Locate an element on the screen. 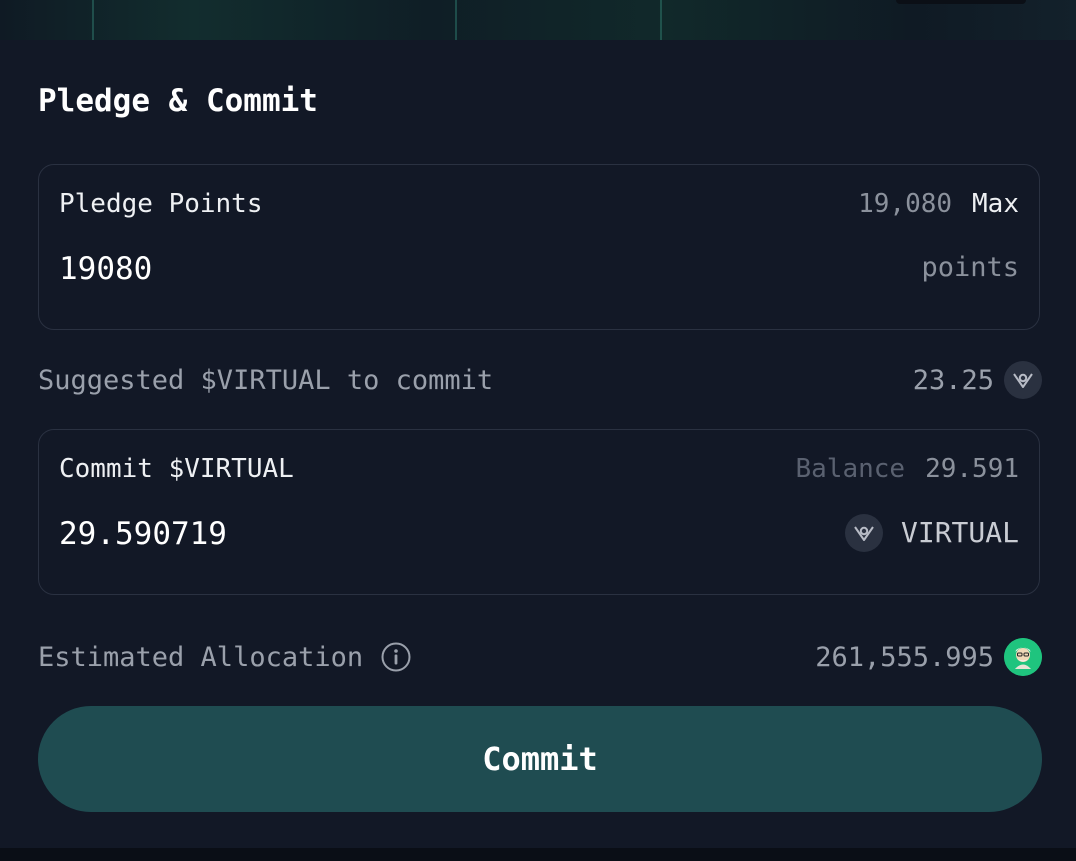 This screenshot has width=1076, height=861. token-selector: VIRTUAL is located at coordinates (931, 533).